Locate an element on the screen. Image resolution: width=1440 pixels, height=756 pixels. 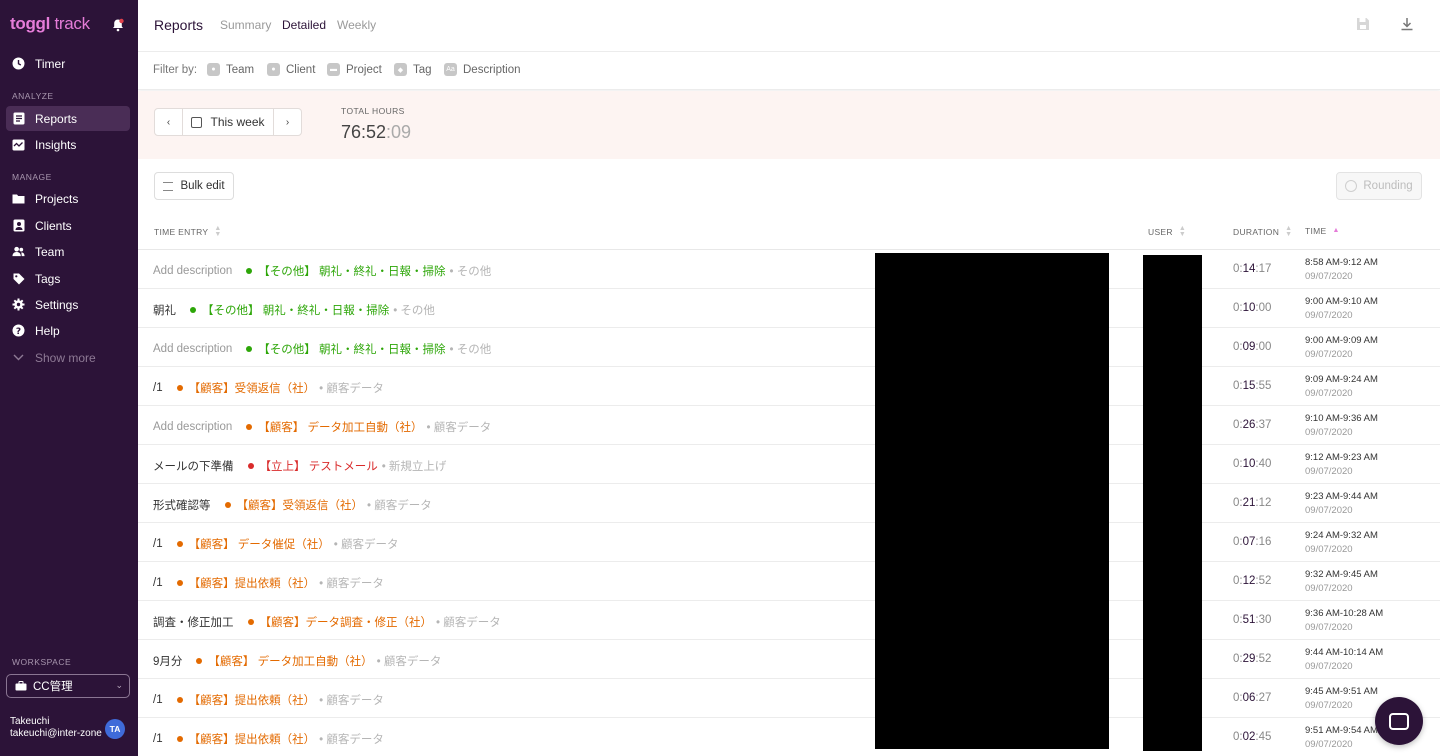
entry-time: 9:09 AM-9:24 AM 09/07/2020 is located at coordinates (1341, 387).